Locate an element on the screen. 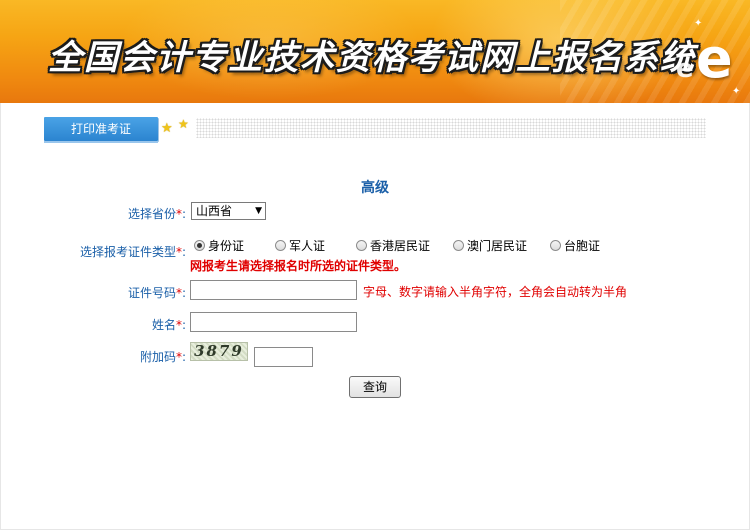  radio-hongkong-card: 香港居民证 is located at coordinates (393, 245).